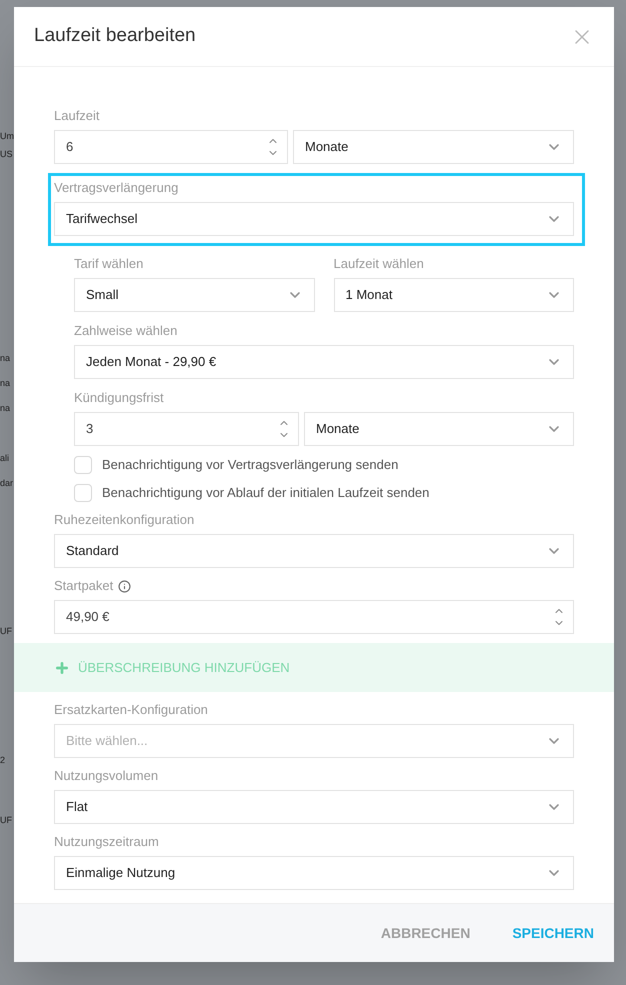  Describe the element at coordinates (106, 842) in the screenshot. I see `field-label: Nutzungszeitraum` at that location.